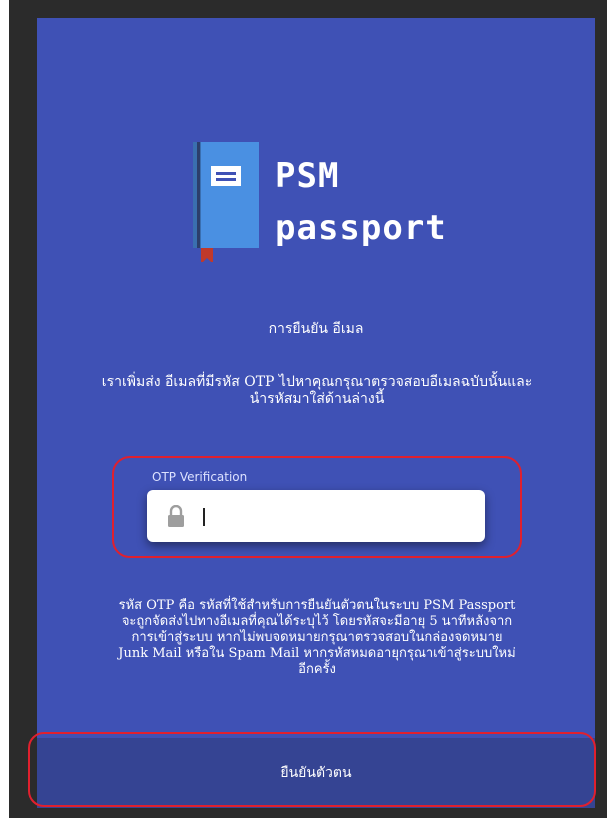  What do you see at coordinates (226, 202) in the screenshot?
I see `book-icon` at bounding box center [226, 202].